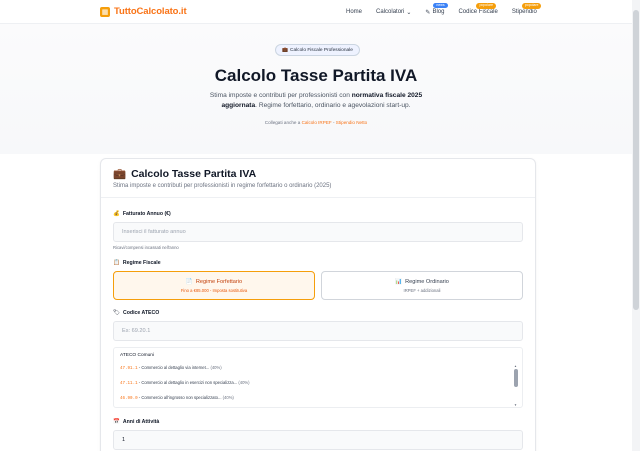  Describe the element at coordinates (351, 122) in the screenshot. I see `link-stipendio-netto: Stipendio Netto` at that location.